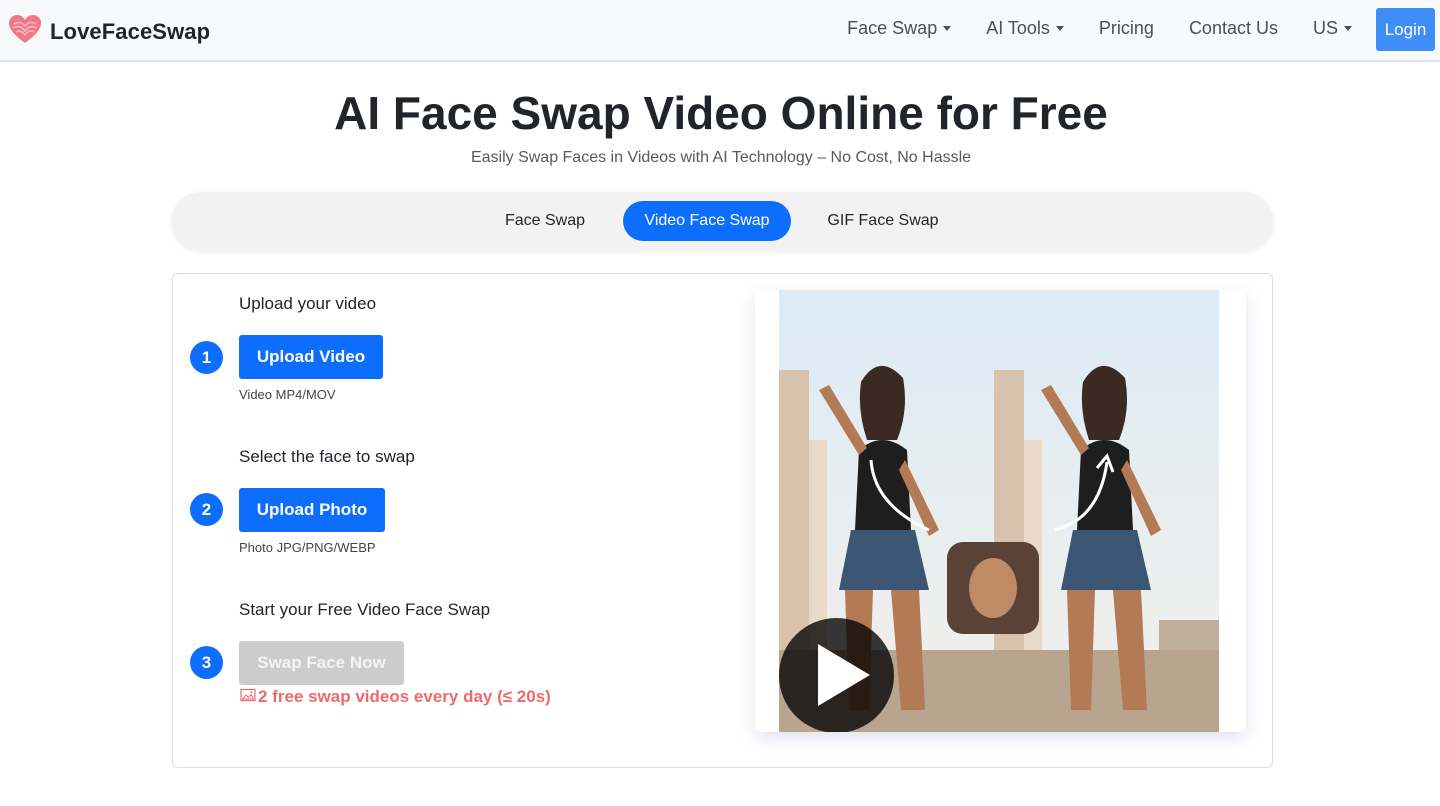  What do you see at coordinates (321, 663) in the screenshot?
I see `swap-face-now-button: Swap Face Now` at bounding box center [321, 663].